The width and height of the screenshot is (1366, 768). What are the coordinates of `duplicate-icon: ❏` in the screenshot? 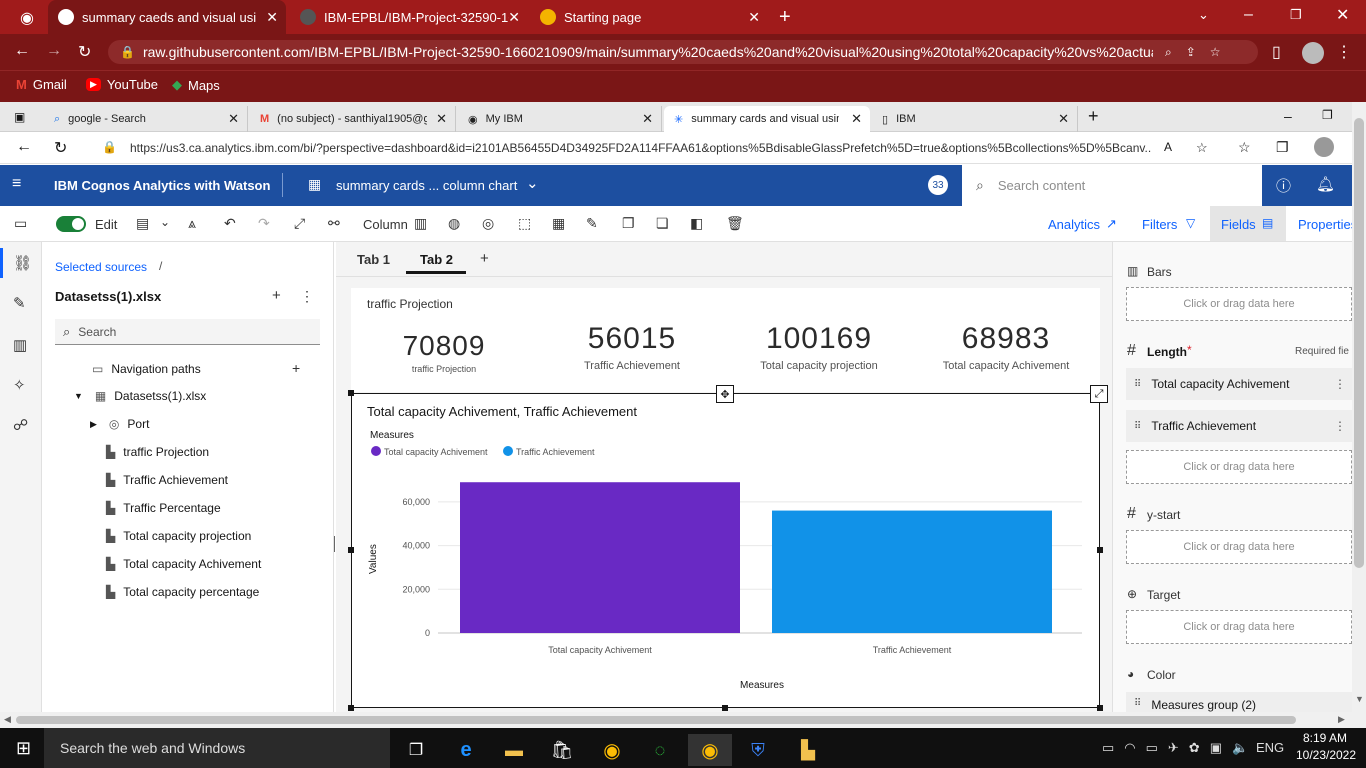 It's located at (662, 223).